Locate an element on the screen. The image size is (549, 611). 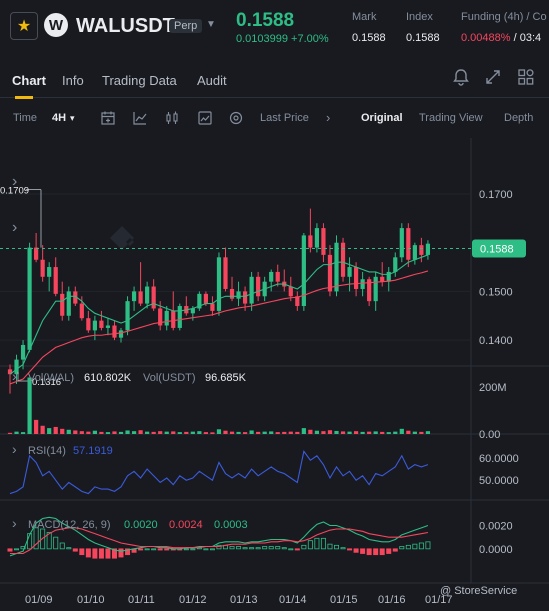
bell-icon is located at coordinates (461, 77).